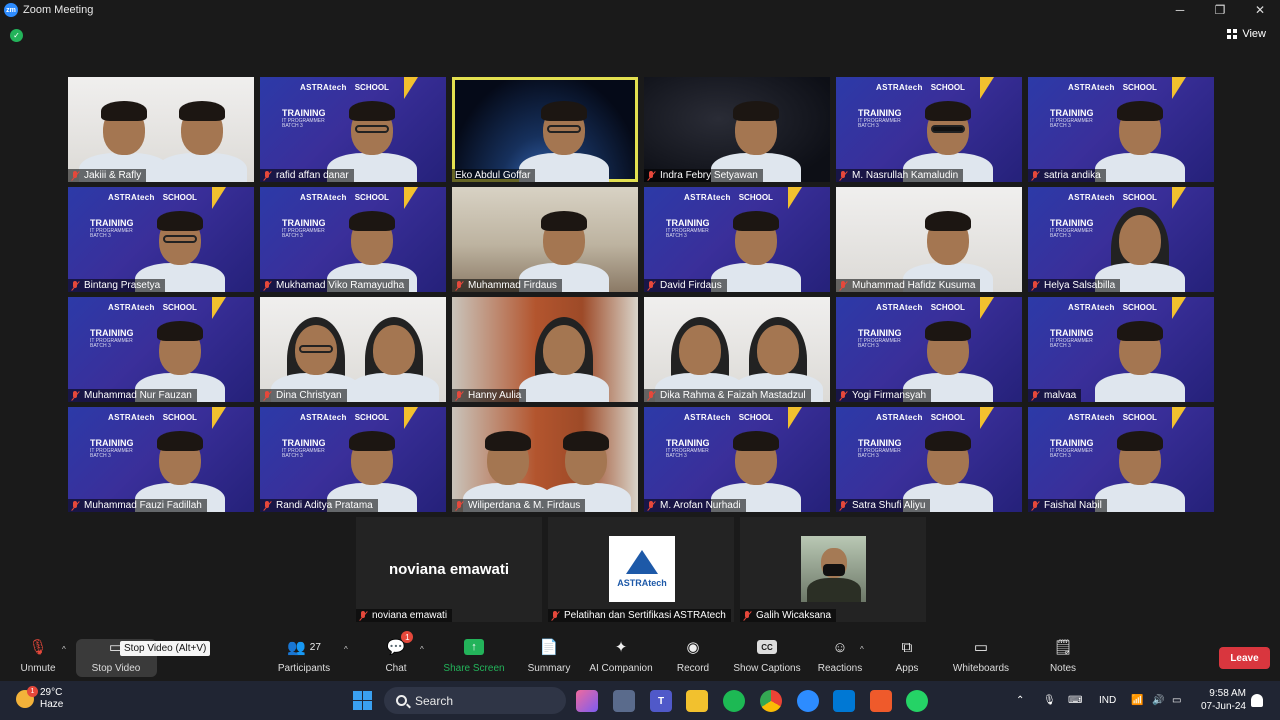 Image resolution: width=1280 pixels, height=720 pixels. Describe the element at coordinates (688, 229) in the screenshot. I see `banner-training: TRAINING IT PROGRAMMER BATCH 3` at that location.